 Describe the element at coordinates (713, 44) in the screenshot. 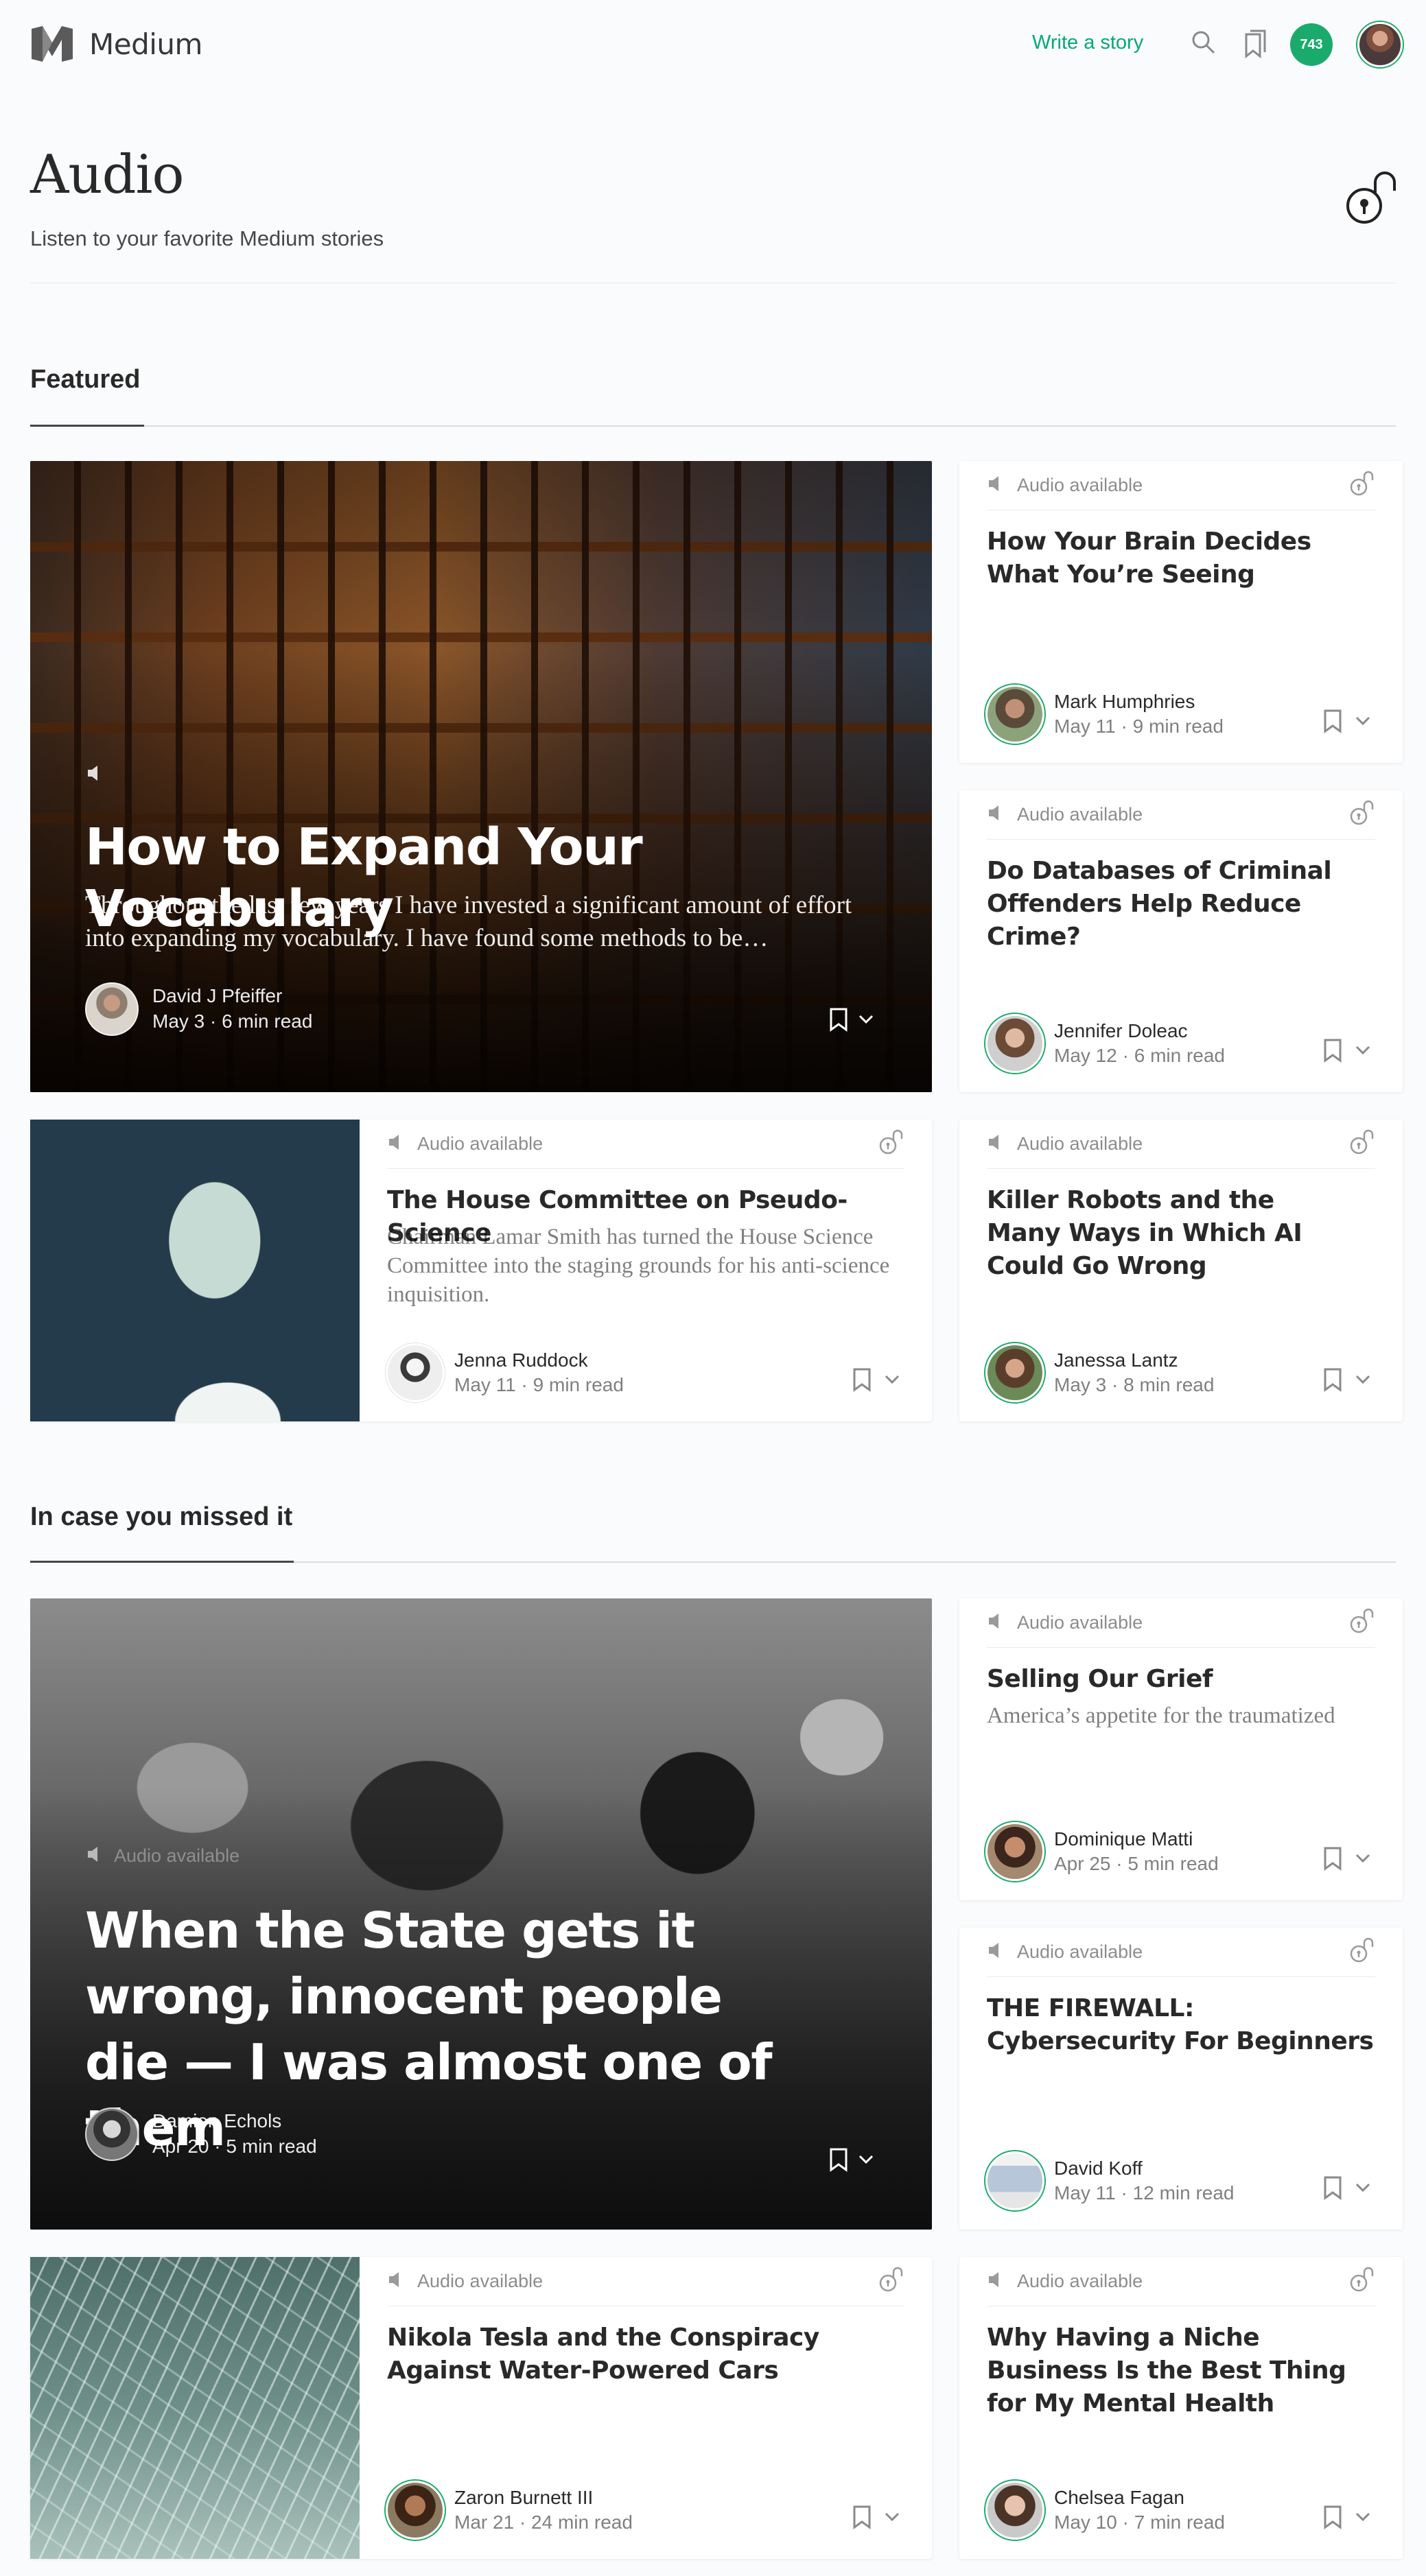

I see `top-bar: Medium Write a story 743` at that location.